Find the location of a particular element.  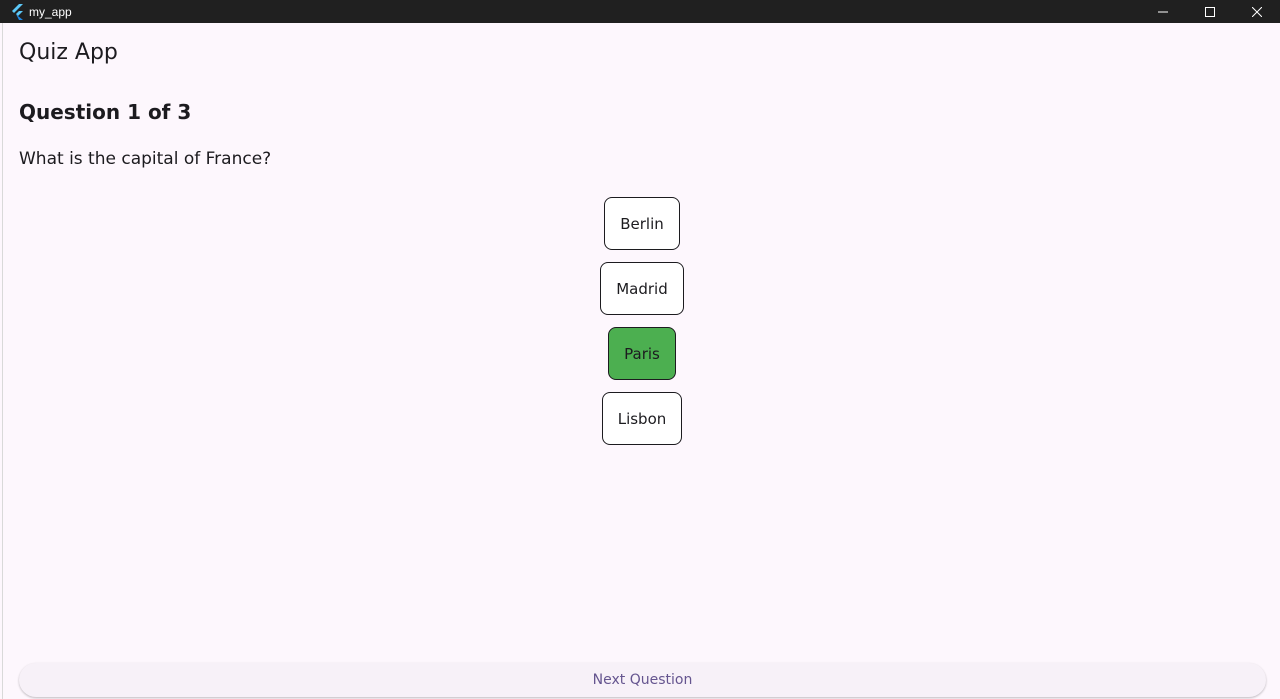

close-icon is located at coordinates (1256, 11).